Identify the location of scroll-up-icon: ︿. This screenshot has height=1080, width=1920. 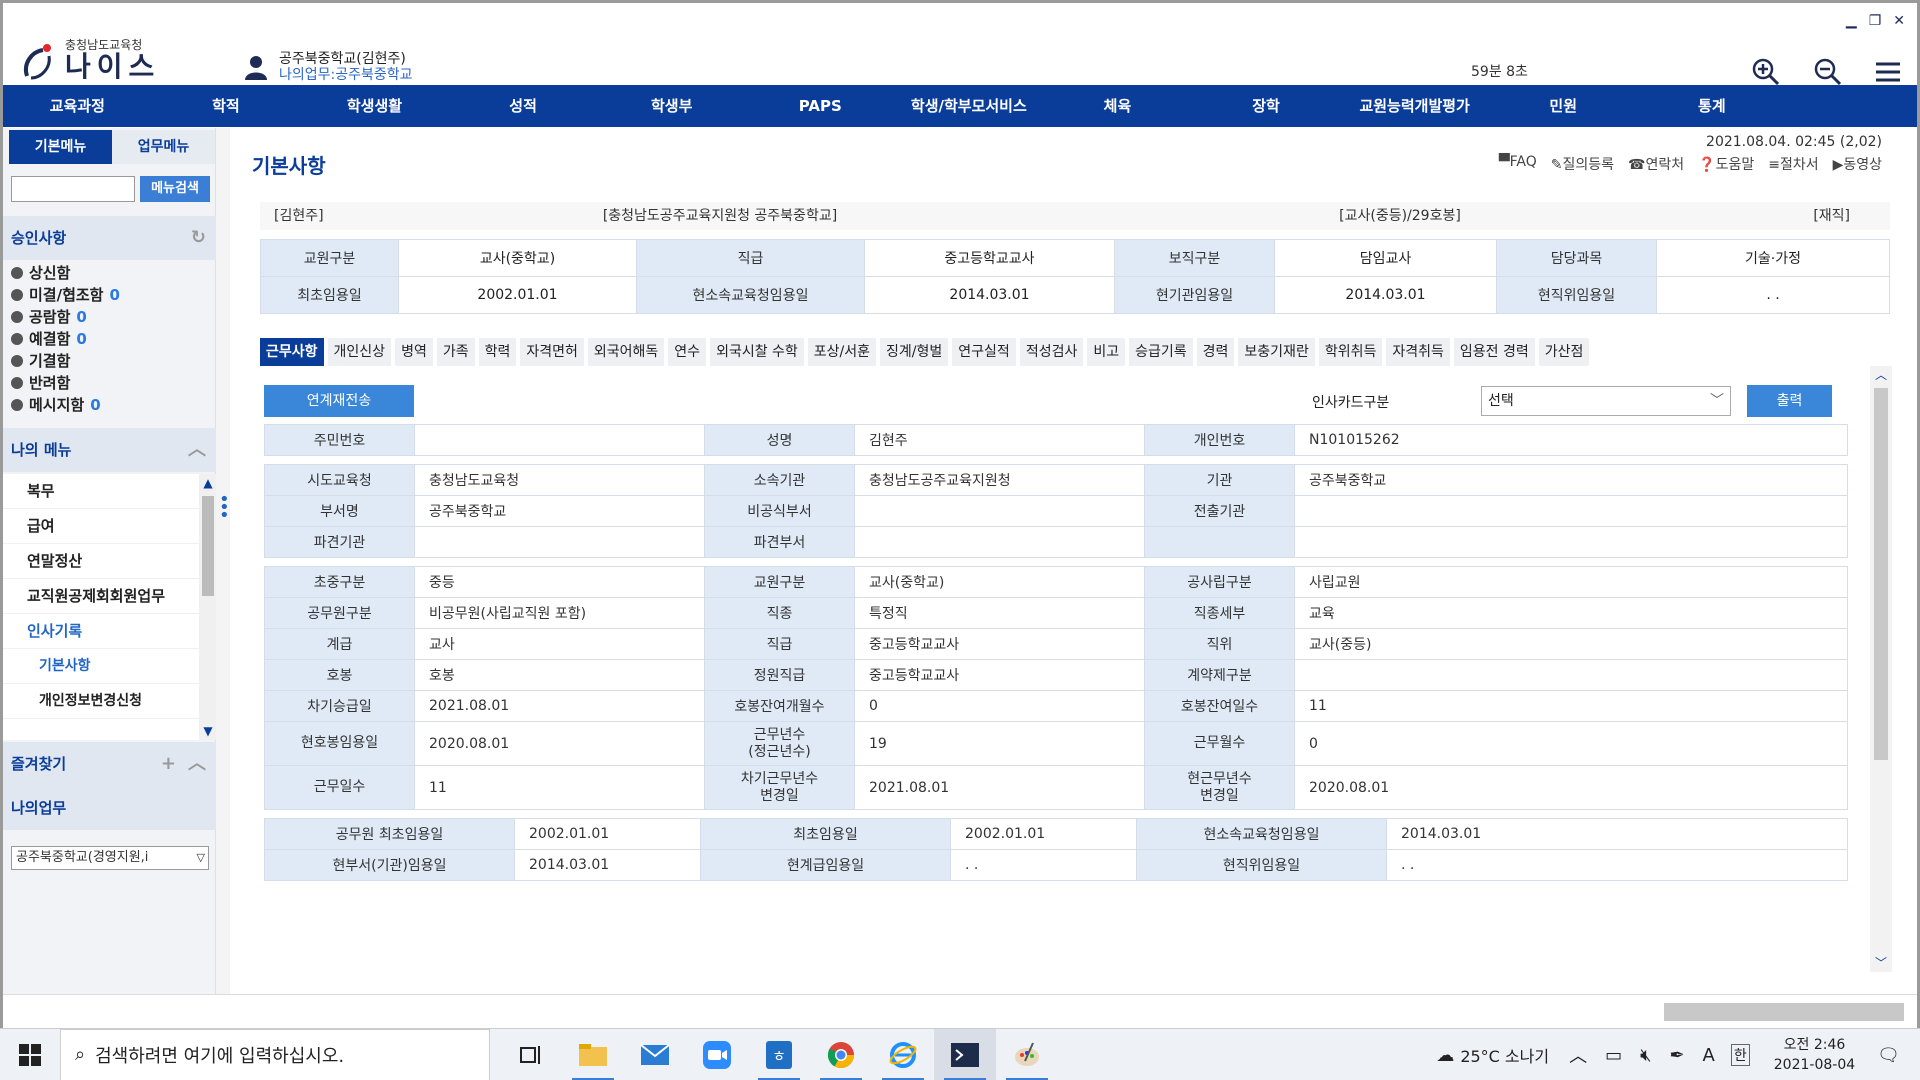
(1881, 375).